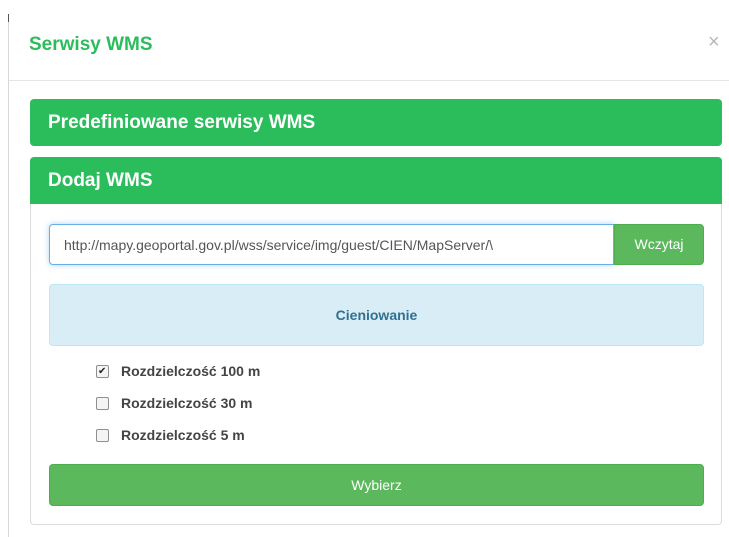 Image resolution: width=729 pixels, height=537 pixels. What do you see at coordinates (331, 244) in the screenshot?
I see `wms-url-input` at bounding box center [331, 244].